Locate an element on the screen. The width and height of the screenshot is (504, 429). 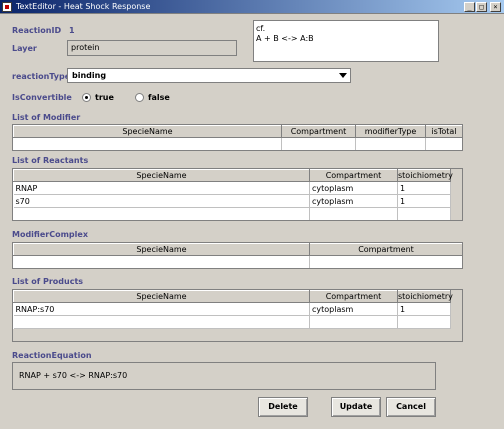
layer-field: protein is located at coordinates (152, 48).